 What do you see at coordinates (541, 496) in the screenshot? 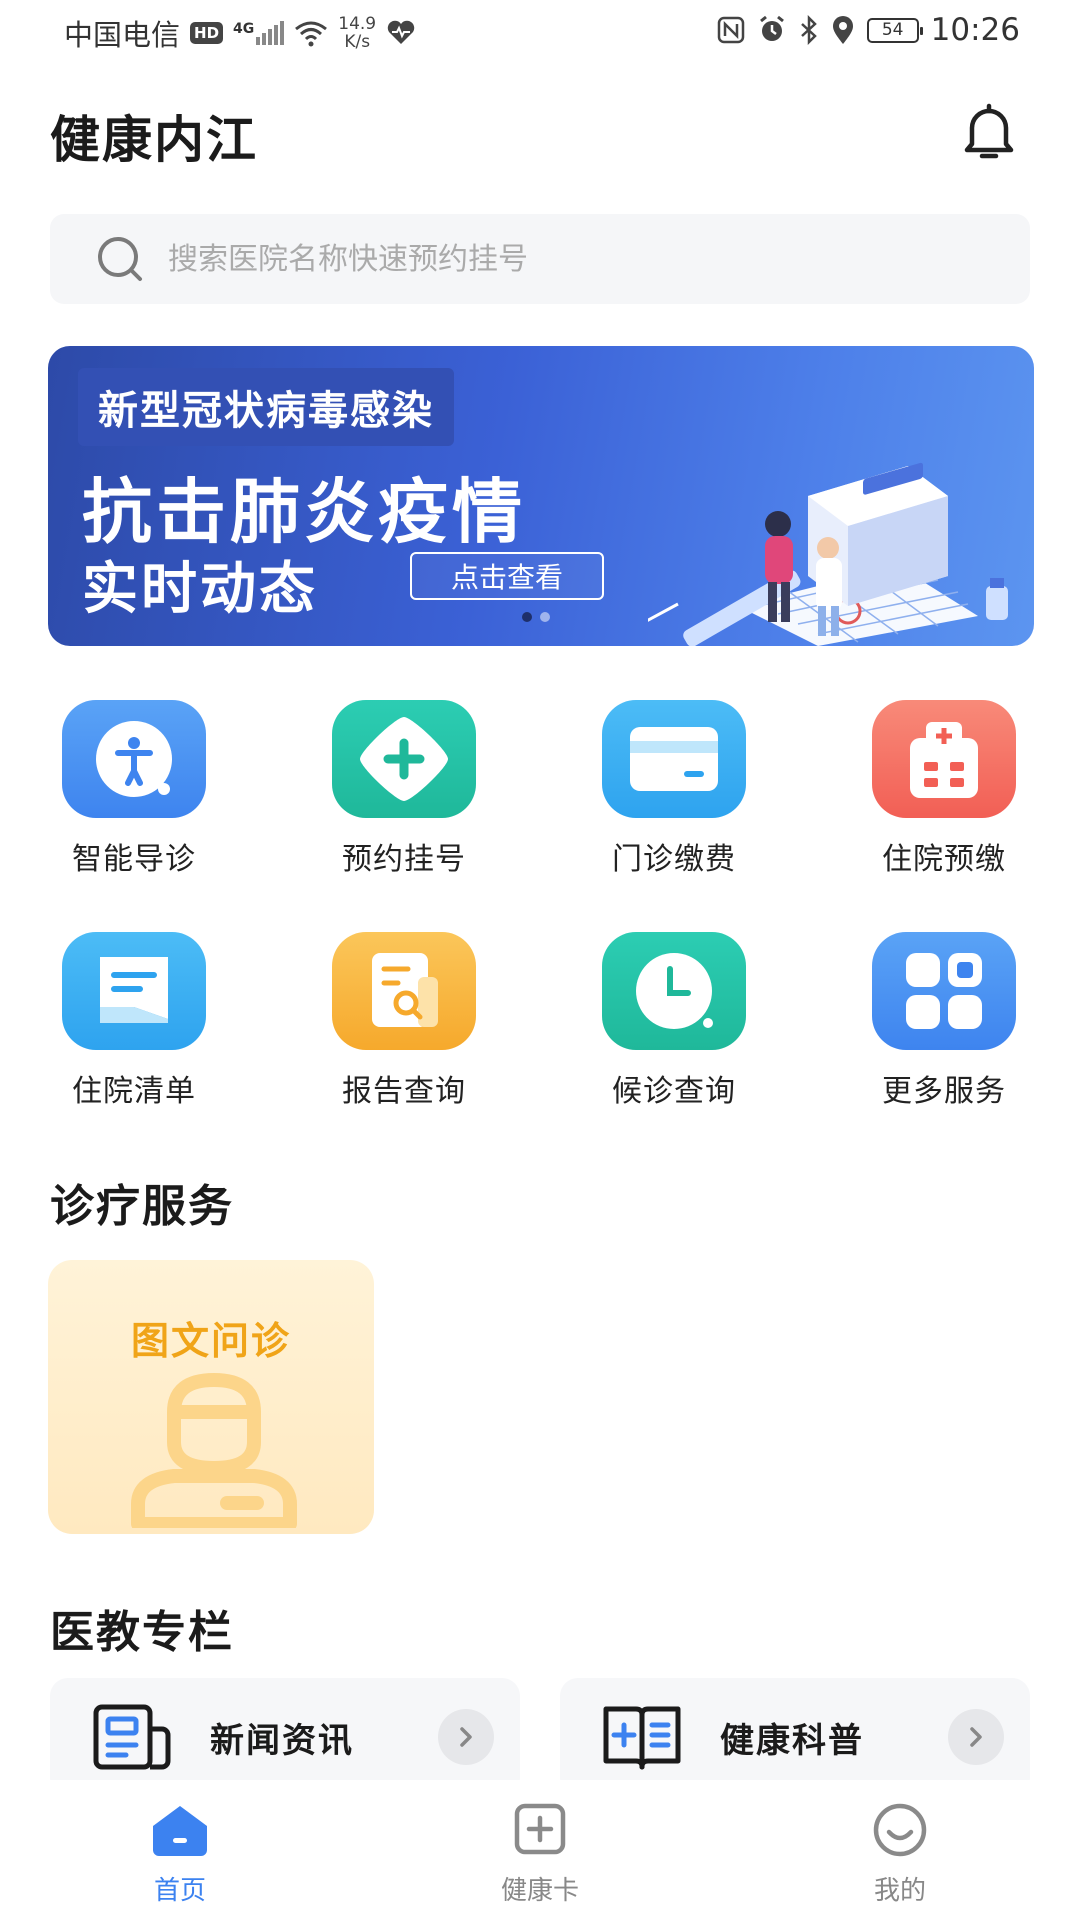
I see `banner-carousel: 新型冠状病毒感染 抗击肺炎疫情 实时动态 点击查看` at bounding box center [541, 496].